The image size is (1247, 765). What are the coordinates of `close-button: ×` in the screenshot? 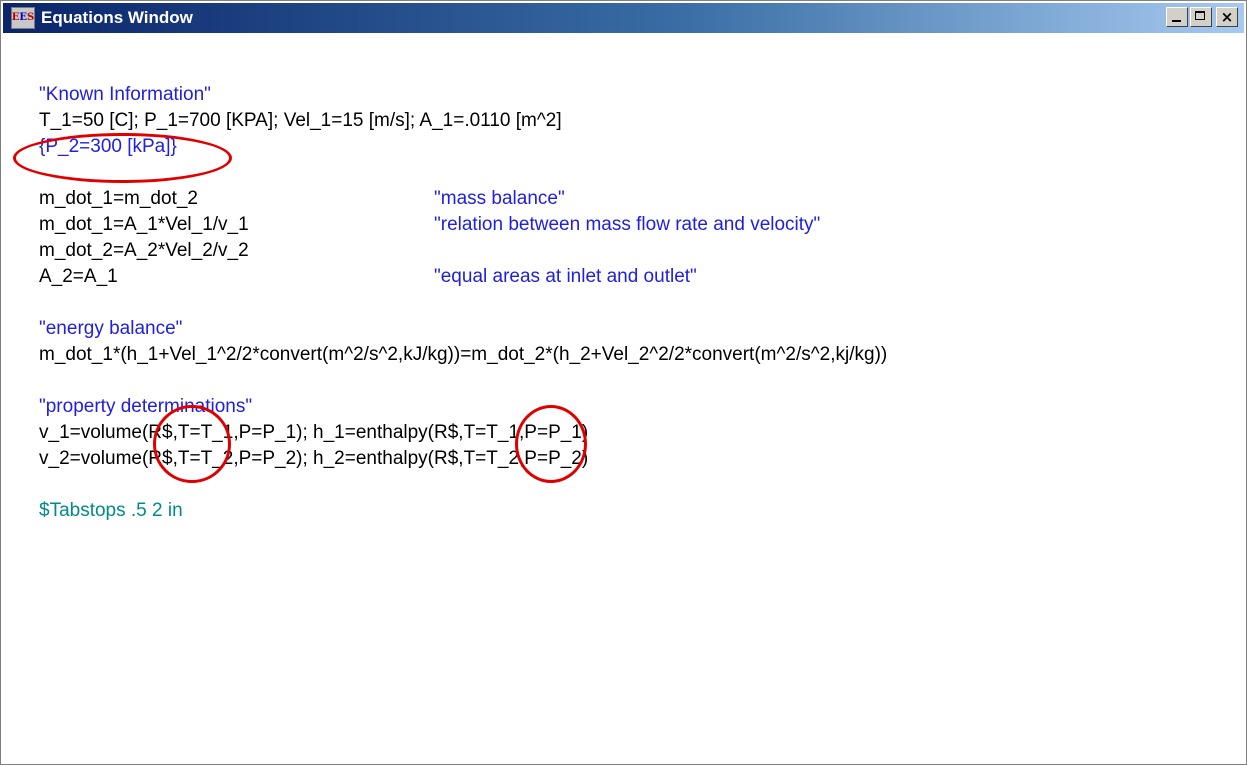 It's located at (1227, 17).